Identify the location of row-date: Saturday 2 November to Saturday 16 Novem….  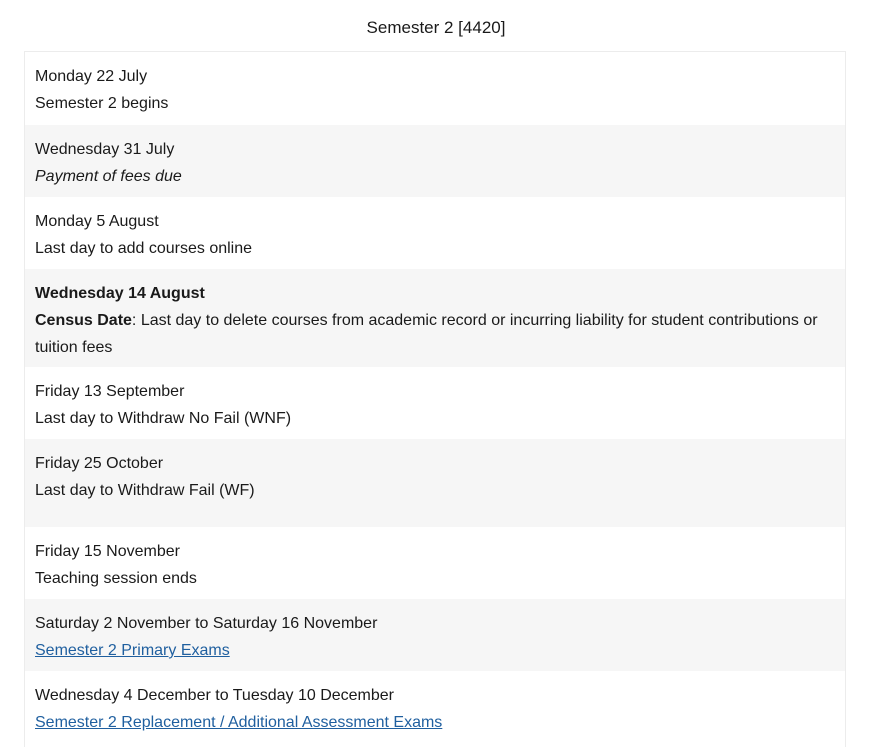
(206, 623).